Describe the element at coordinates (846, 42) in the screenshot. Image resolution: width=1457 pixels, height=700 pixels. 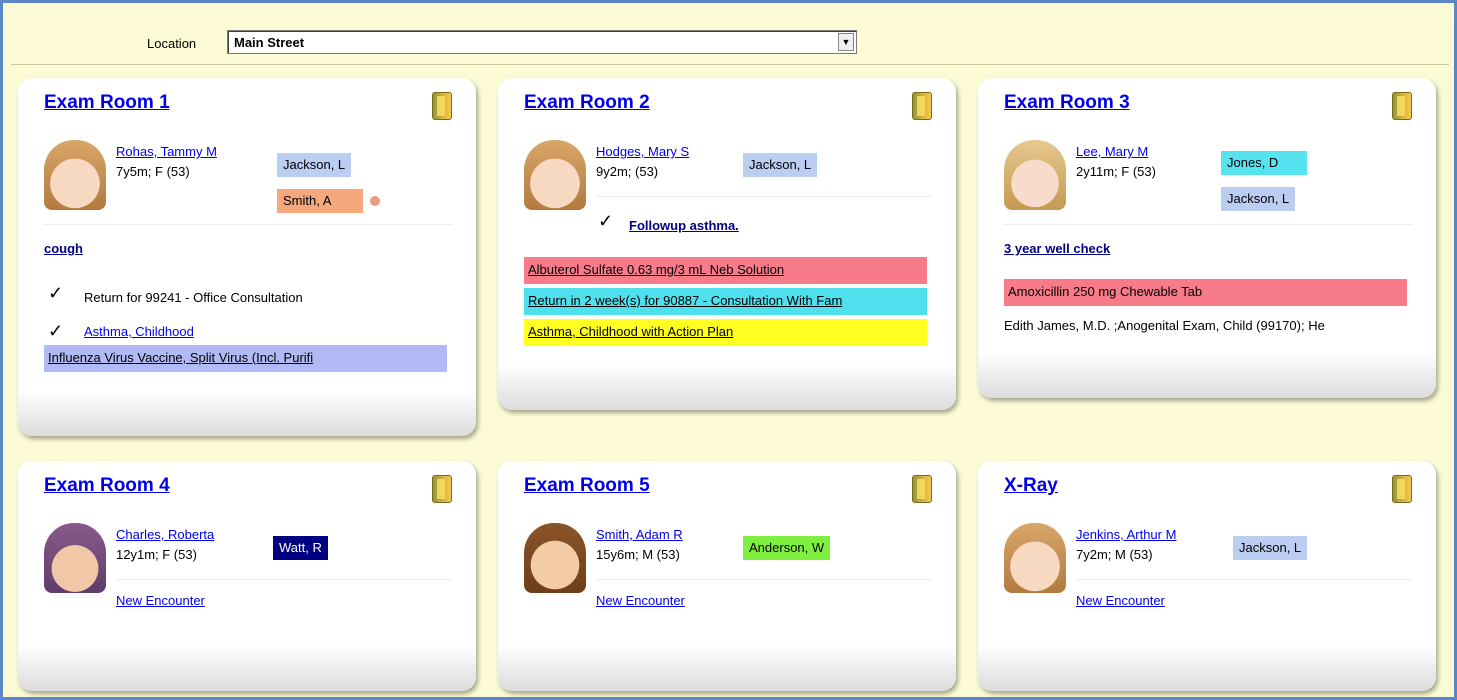
I see `chevron-down-icon: ▼` at that location.